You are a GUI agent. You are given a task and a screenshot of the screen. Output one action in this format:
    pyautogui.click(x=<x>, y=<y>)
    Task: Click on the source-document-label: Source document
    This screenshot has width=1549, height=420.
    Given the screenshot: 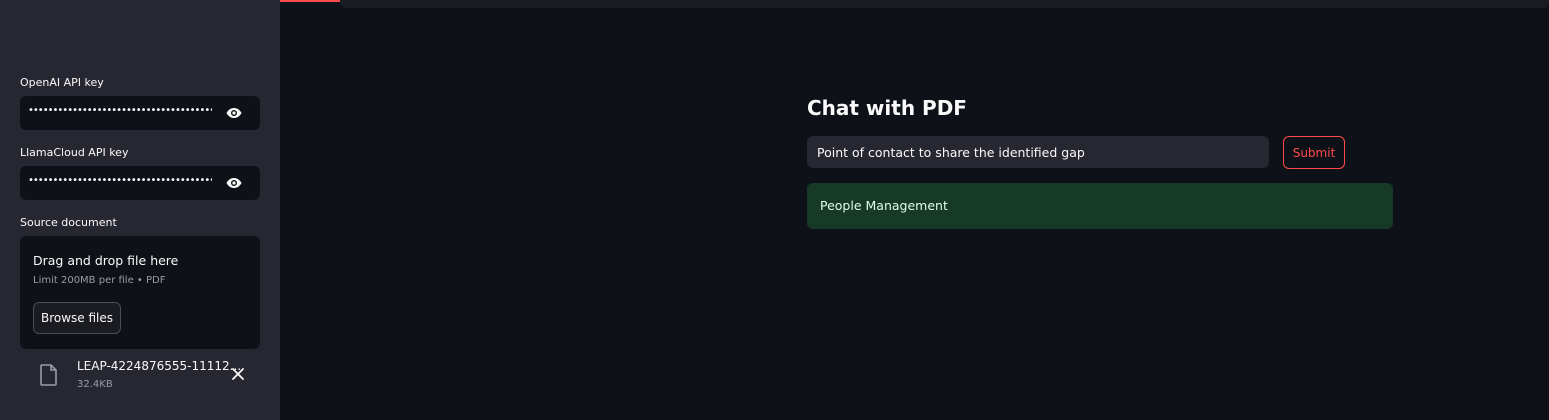 What is the action you would take?
    pyautogui.click(x=68, y=222)
    